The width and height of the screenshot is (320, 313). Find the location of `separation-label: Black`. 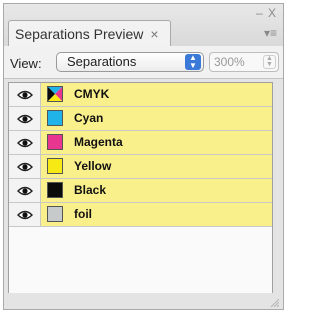

separation-label: Black is located at coordinates (90, 190).